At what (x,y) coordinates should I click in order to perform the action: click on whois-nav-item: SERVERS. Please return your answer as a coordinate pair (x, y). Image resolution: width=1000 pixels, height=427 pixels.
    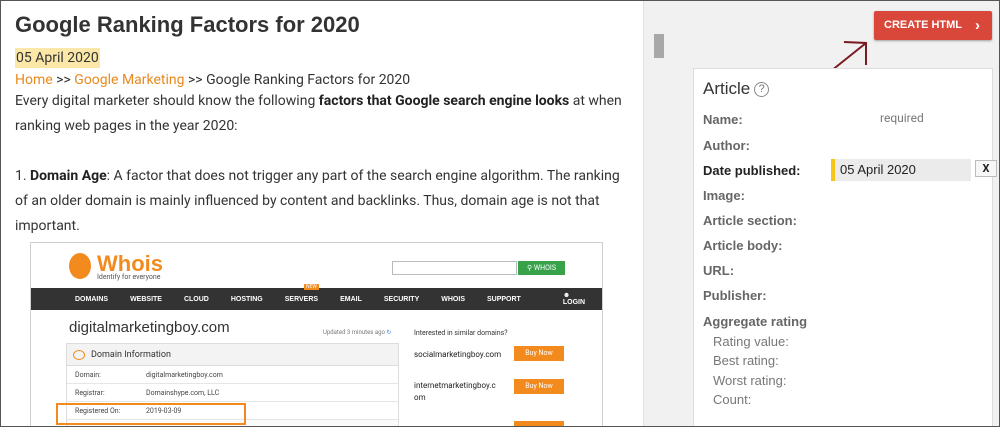
    Looking at the image, I should click on (301, 299).